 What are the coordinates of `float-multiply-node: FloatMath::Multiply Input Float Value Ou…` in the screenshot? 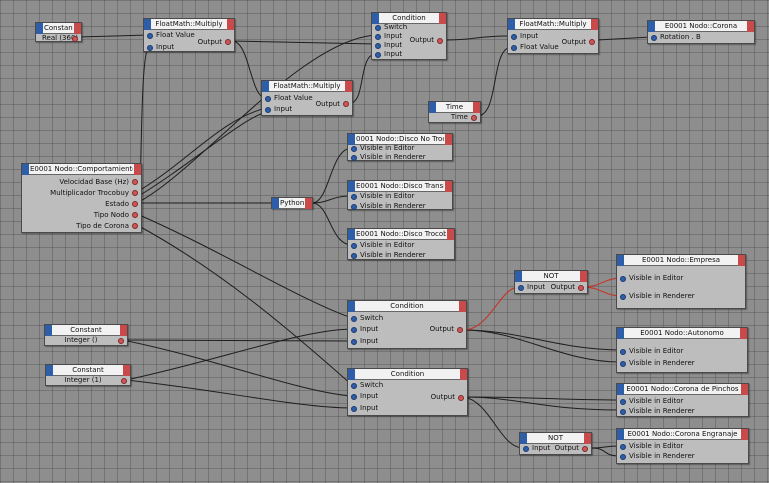 It's located at (553, 36).